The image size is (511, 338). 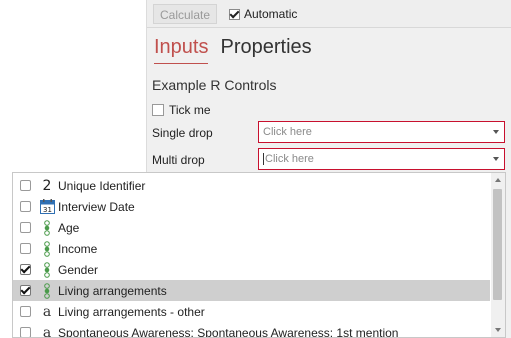 What do you see at coordinates (158, 110) in the screenshot?
I see `tick-me-checkbox` at bounding box center [158, 110].